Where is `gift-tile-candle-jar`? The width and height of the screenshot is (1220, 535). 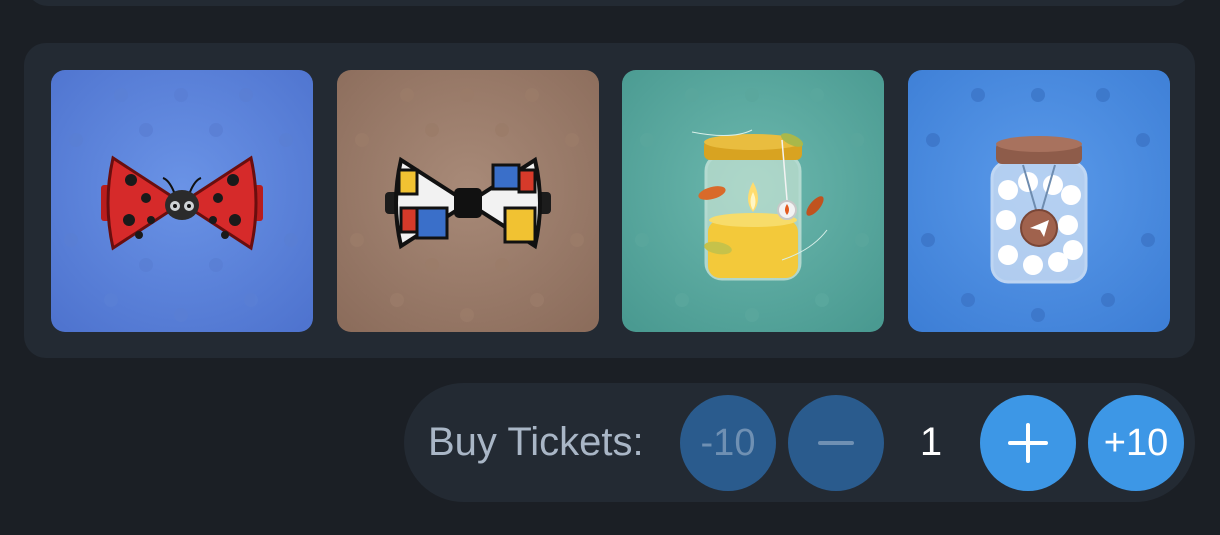
gift-tile-candle-jar is located at coordinates (753, 201).